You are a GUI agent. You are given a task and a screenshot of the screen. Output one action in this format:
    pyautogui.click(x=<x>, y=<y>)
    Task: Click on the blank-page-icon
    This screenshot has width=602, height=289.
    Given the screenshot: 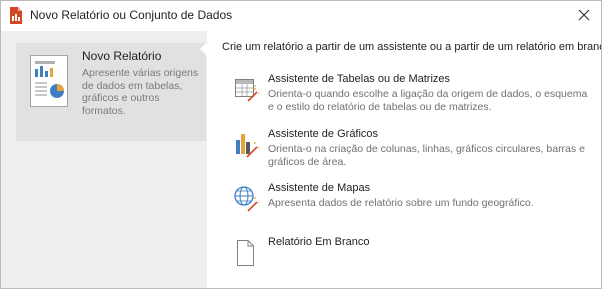 What is the action you would take?
    pyautogui.click(x=246, y=252)
    